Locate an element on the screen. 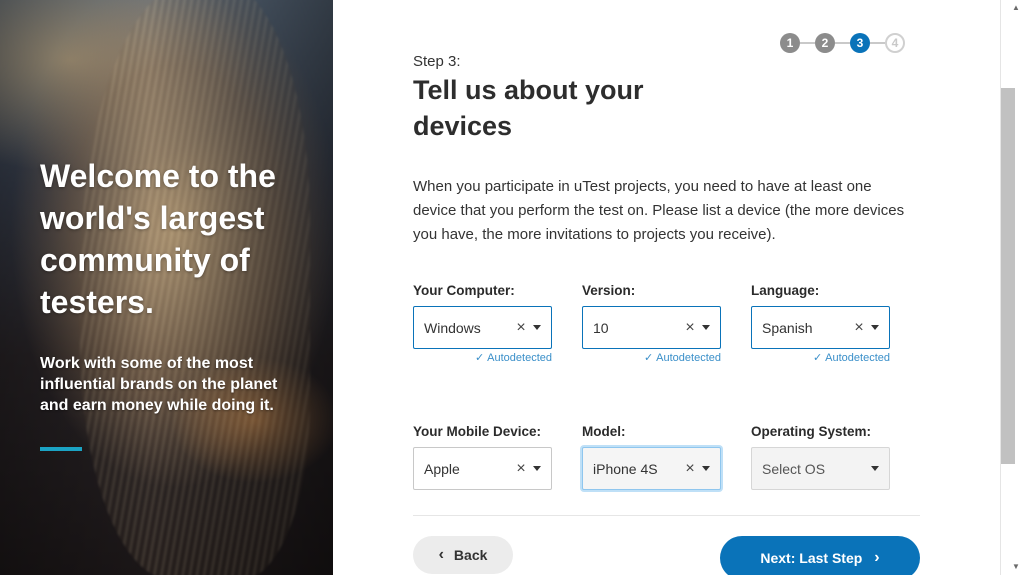  mobile-device-select: Apple × is located at coordinates (482, 468).